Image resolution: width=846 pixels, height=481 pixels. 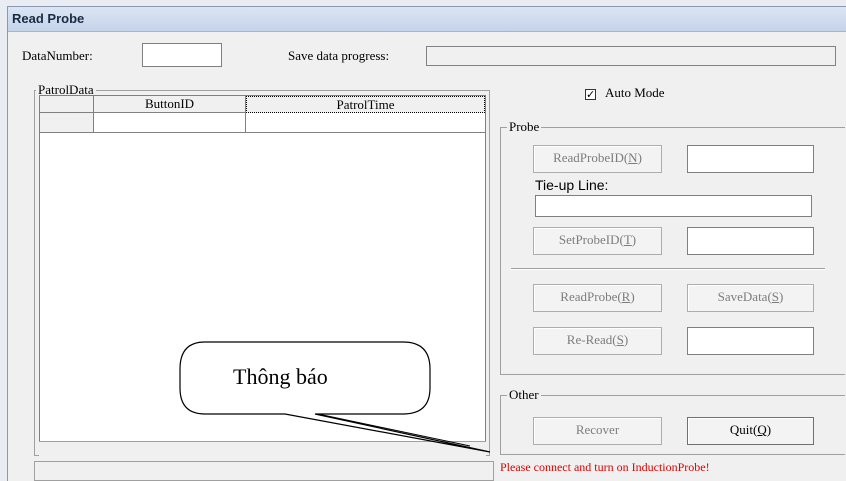 What do you see at coordinates (394, 430) in the screenshot?
I see `callout-tail-line` at bounding box center [394, 430].